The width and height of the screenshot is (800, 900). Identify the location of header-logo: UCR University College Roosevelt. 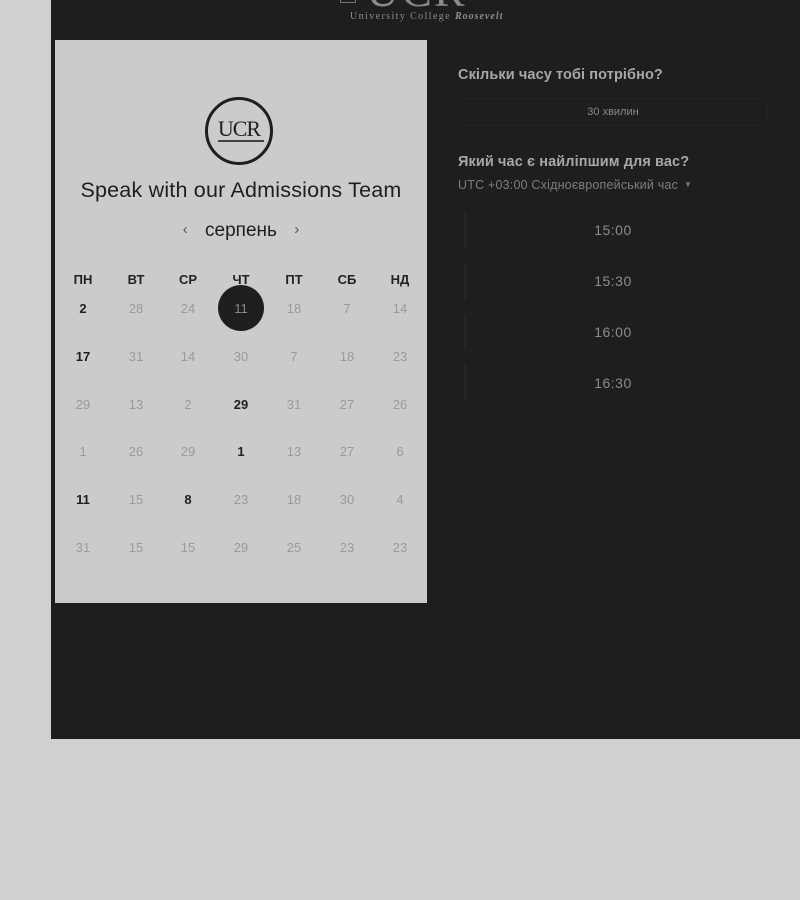
(431, 13).